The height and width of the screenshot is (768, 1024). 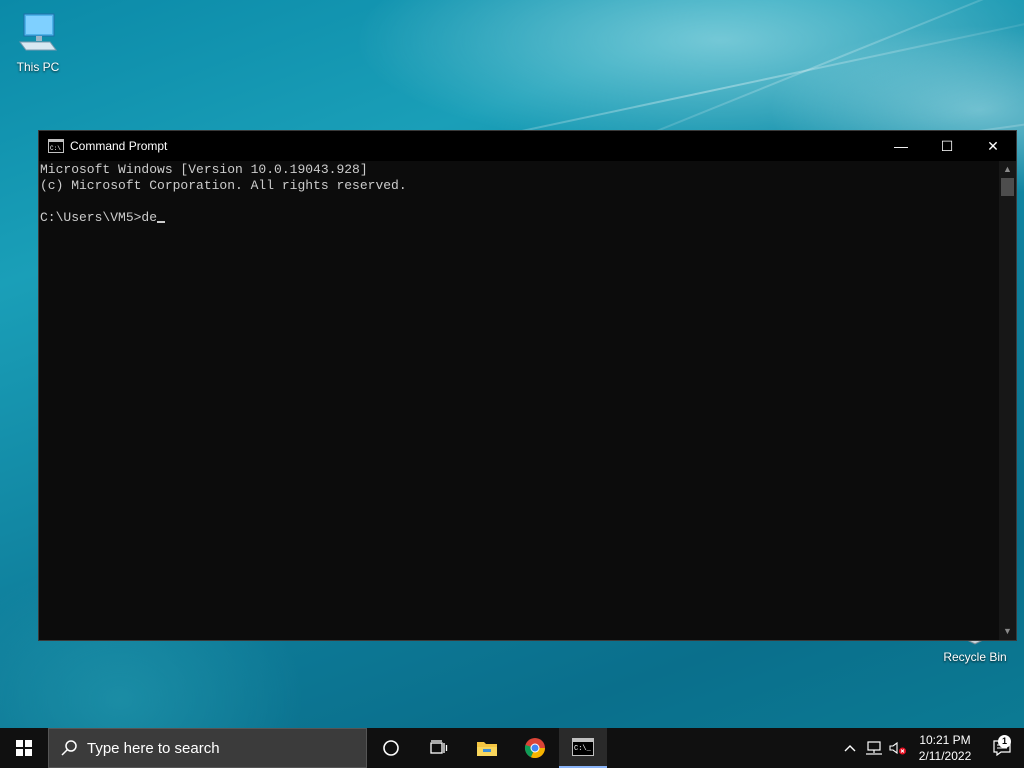 I want to click on cmd-icon: C:\_, so click(x=583, y=747).